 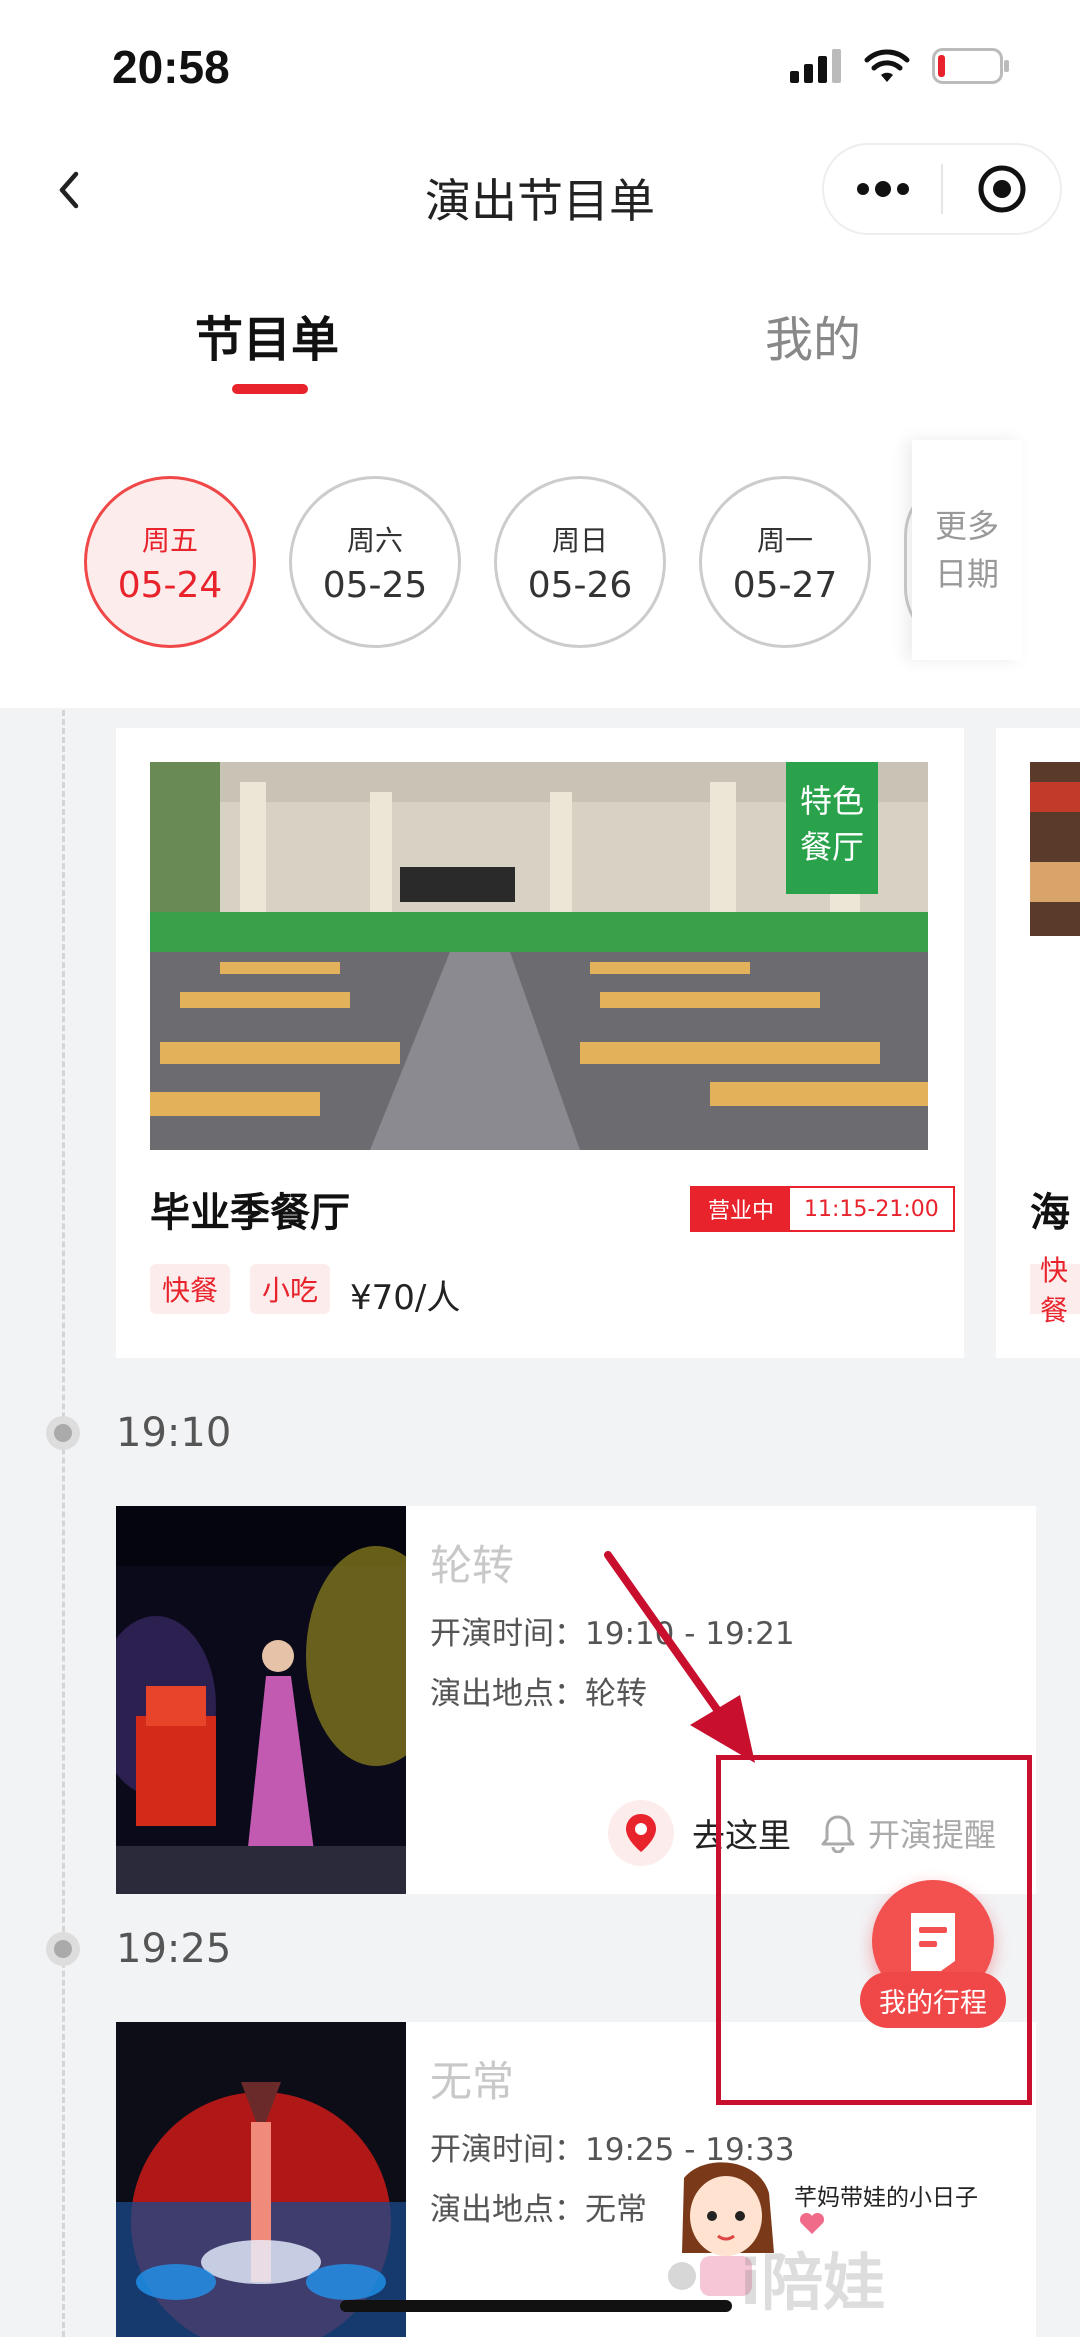 I want to click on featured-restaurant-badge: 特色 餐厅, so click(x=832, y=828).